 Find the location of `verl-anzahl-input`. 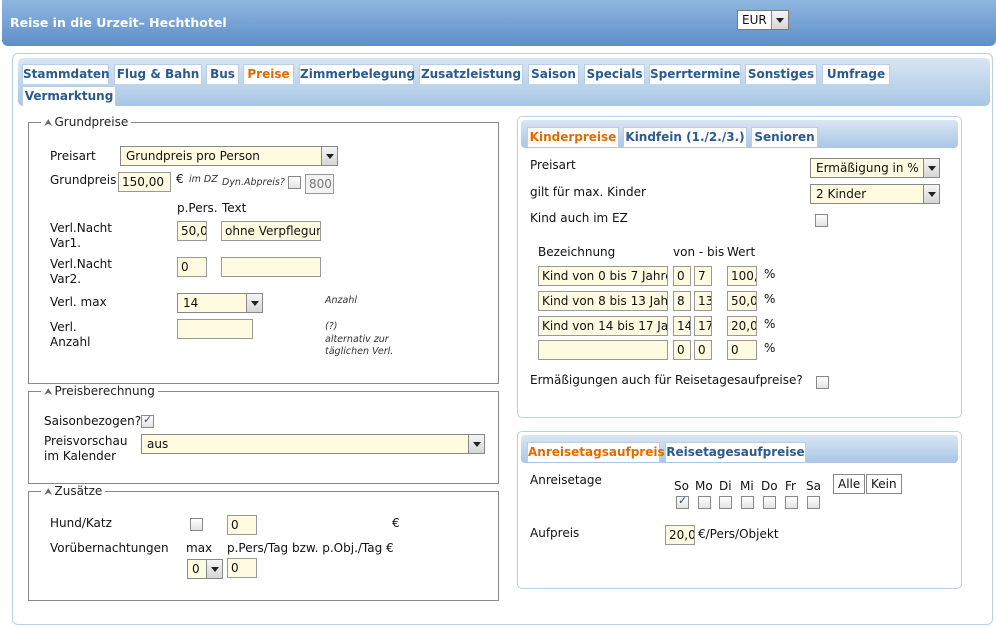

verl-anzahl-input is located at coordinates (215, 329).